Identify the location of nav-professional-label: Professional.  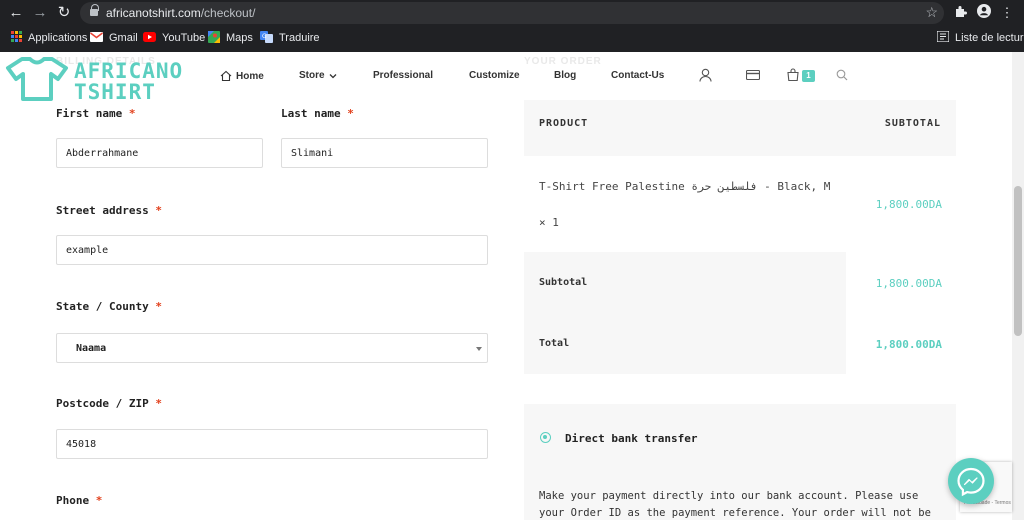
(403, 75).